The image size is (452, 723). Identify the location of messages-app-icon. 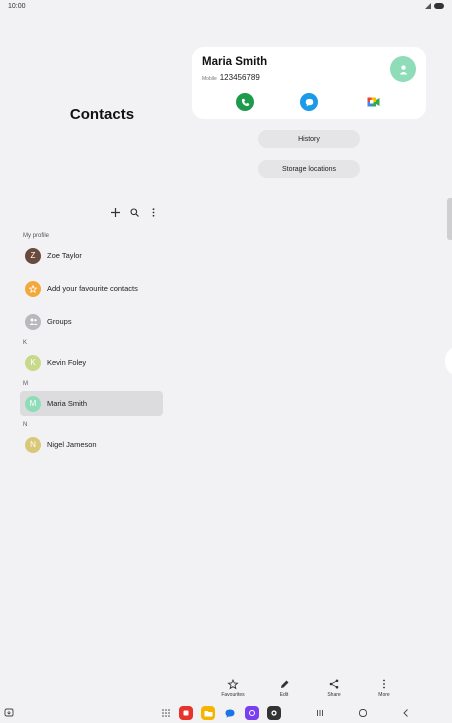
(230, 713).